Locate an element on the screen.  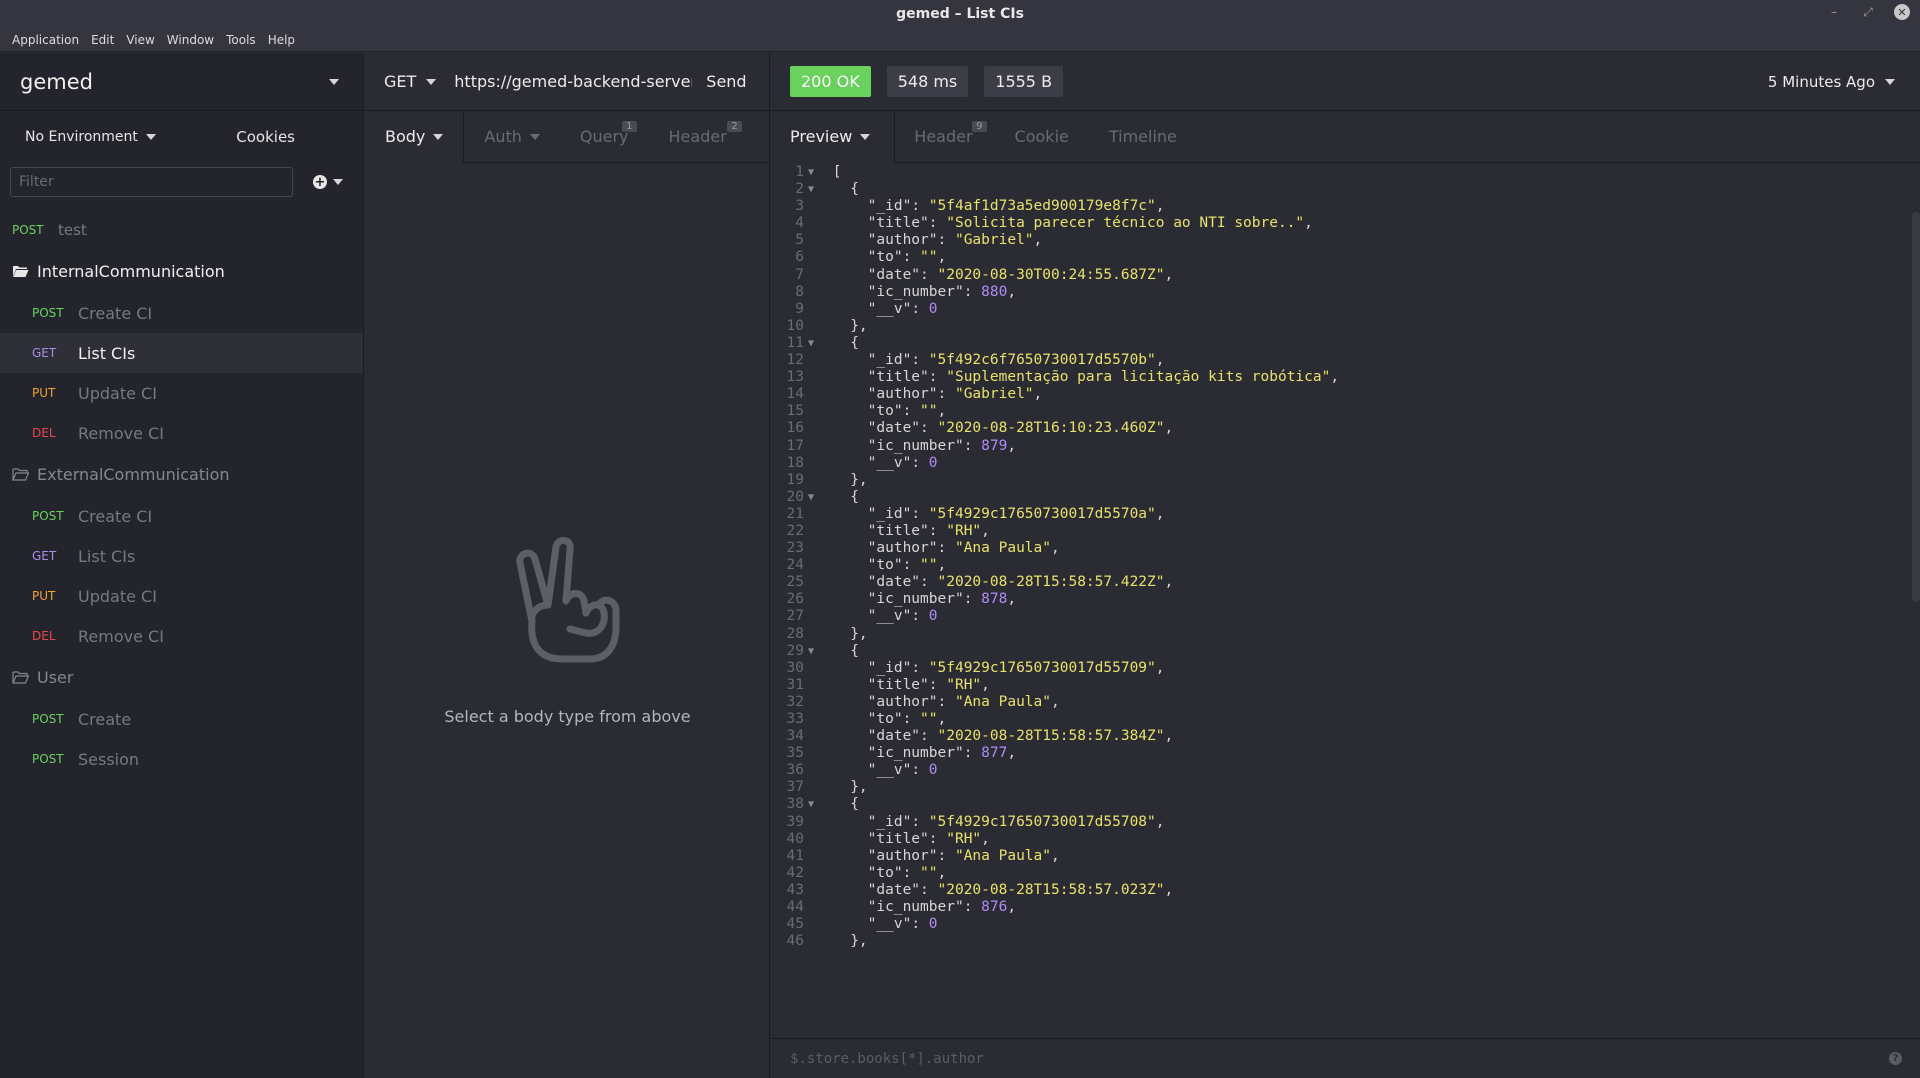
code-line: 40 "title": "RH", is located at coordinates (888, 838).